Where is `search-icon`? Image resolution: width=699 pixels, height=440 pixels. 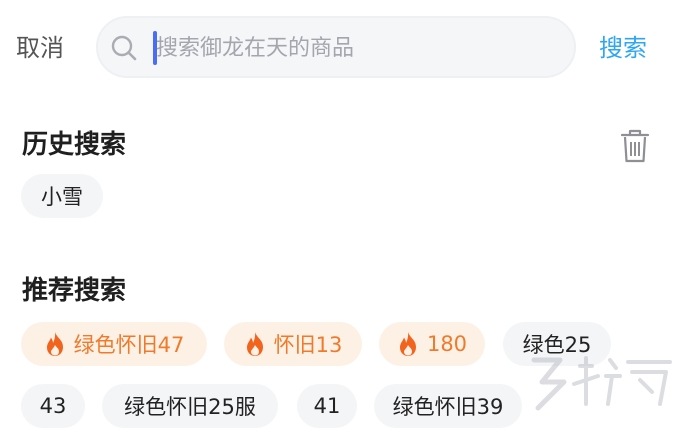
search-icon is located at coordinates (124, 48).